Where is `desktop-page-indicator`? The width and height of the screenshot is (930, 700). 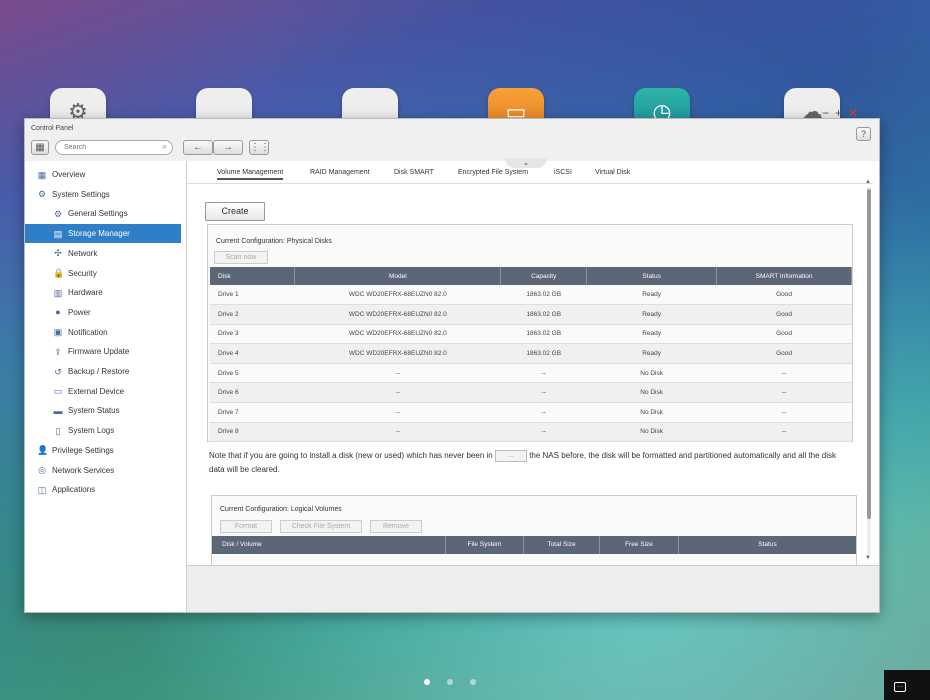
desktop-page-indicator is located at coordinates (450, 682).